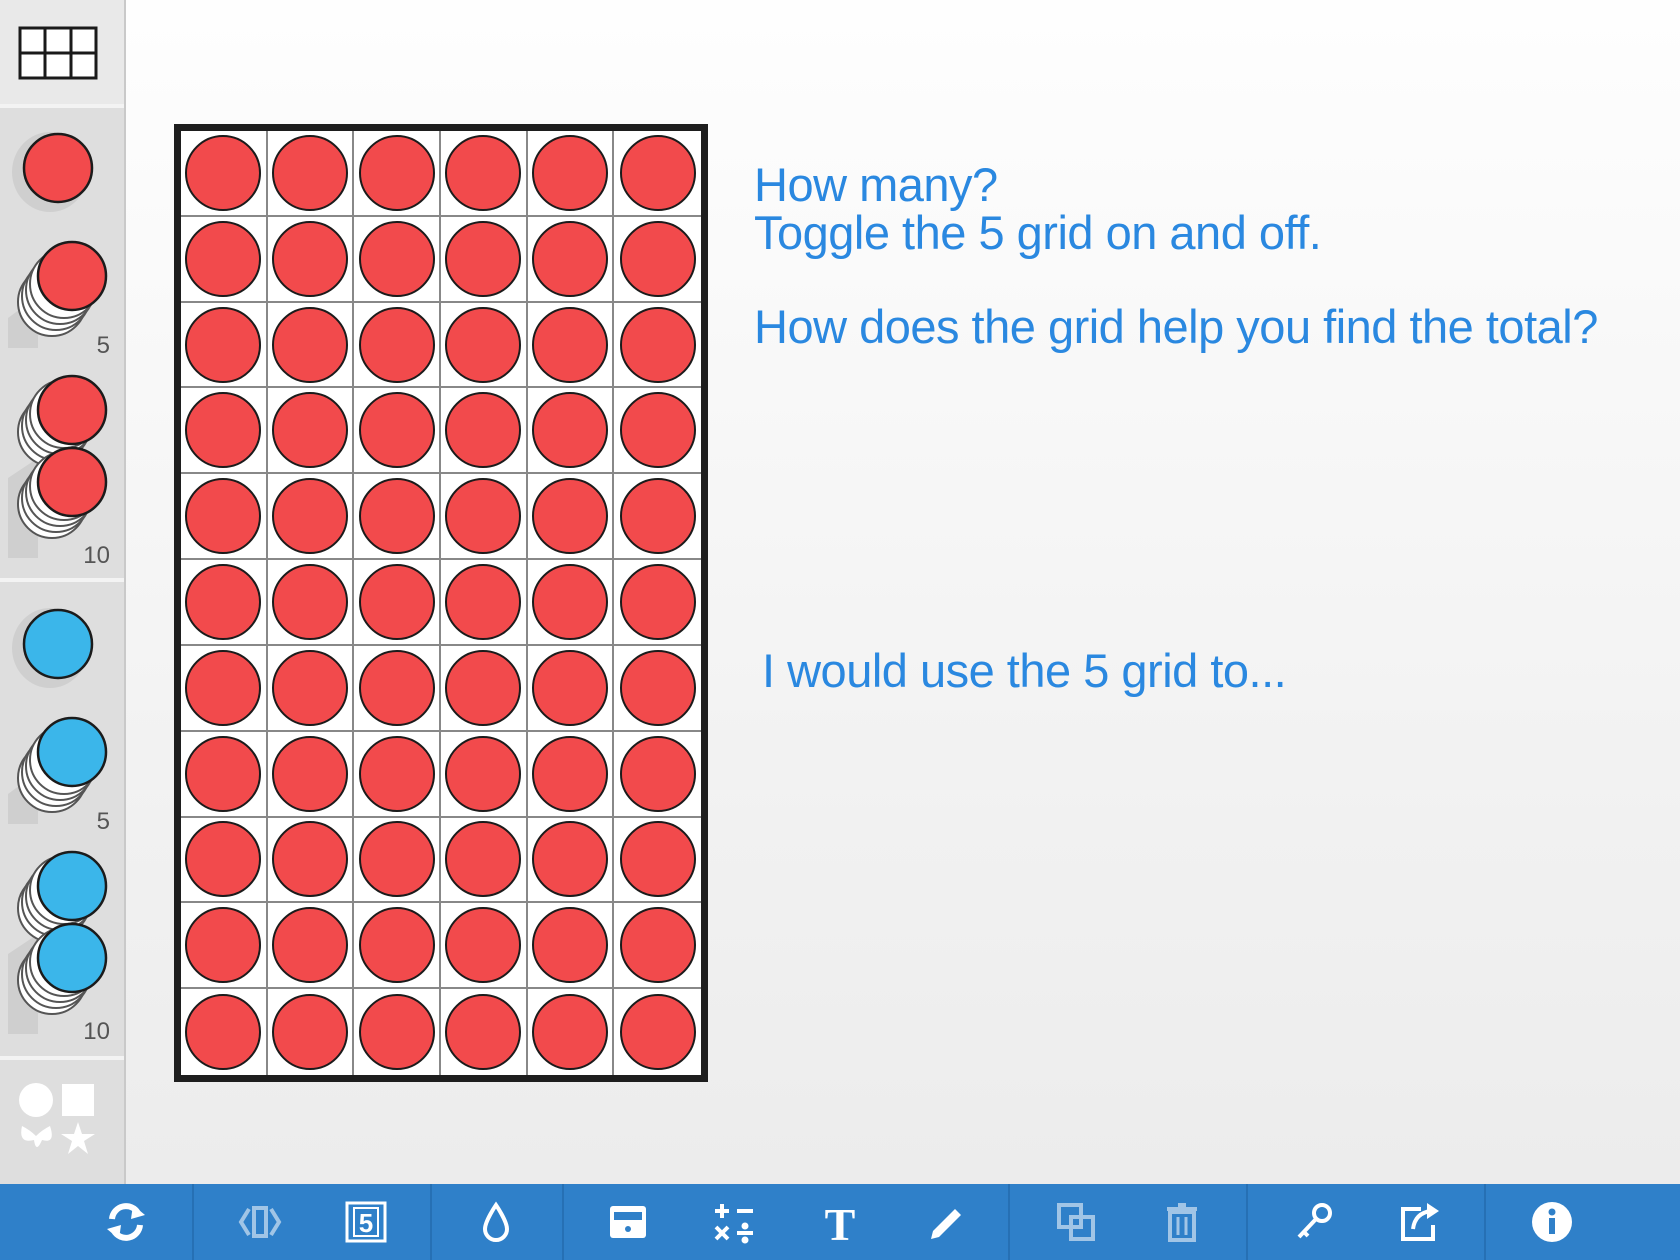 This screenshot has height=1260, width=1680. What do you see at coordinates (58, 53) in the screenshot?
I see `grid-icon` at bounding box center [58, 53].